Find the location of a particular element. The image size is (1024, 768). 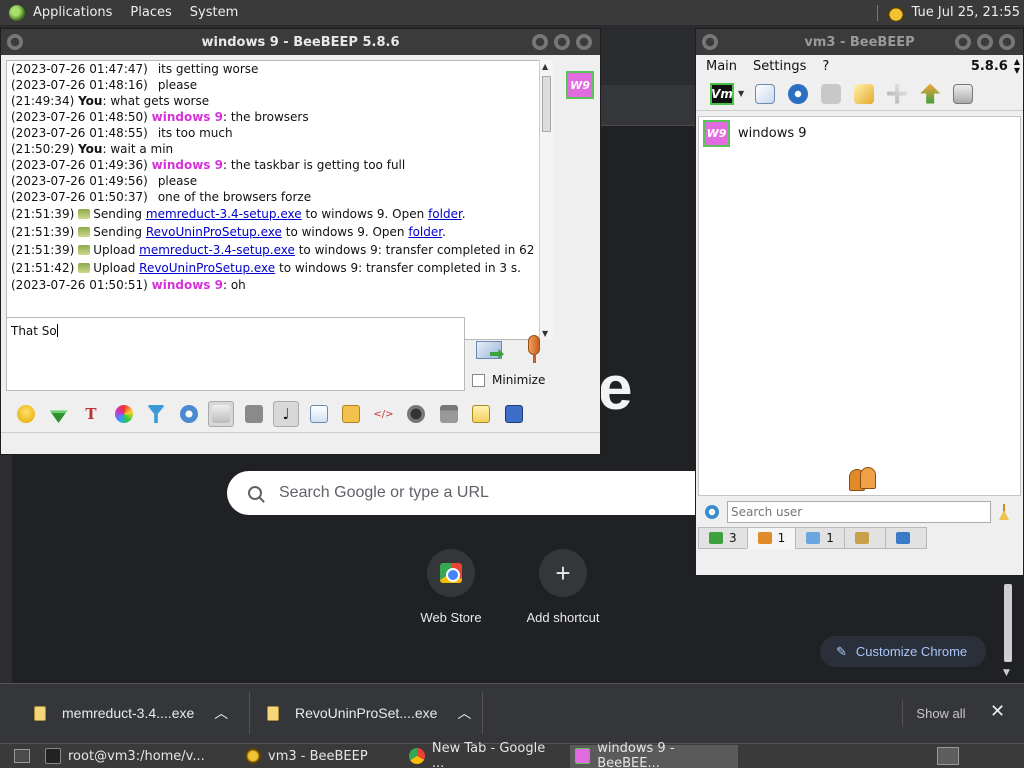

clock: Tue Jul 25, 21:55 is located at coordinates (966, 12).